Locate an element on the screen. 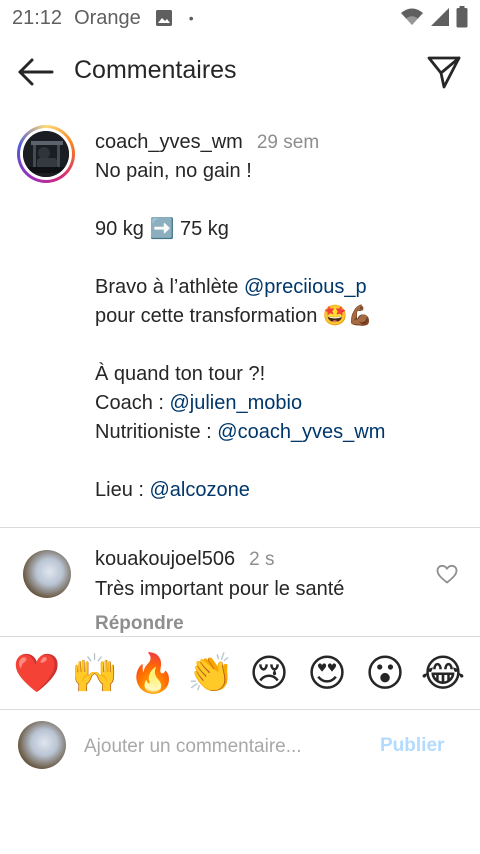 The width and height of the screenshot is (480, 854). my-avatar is located at coordinates (42, 745).